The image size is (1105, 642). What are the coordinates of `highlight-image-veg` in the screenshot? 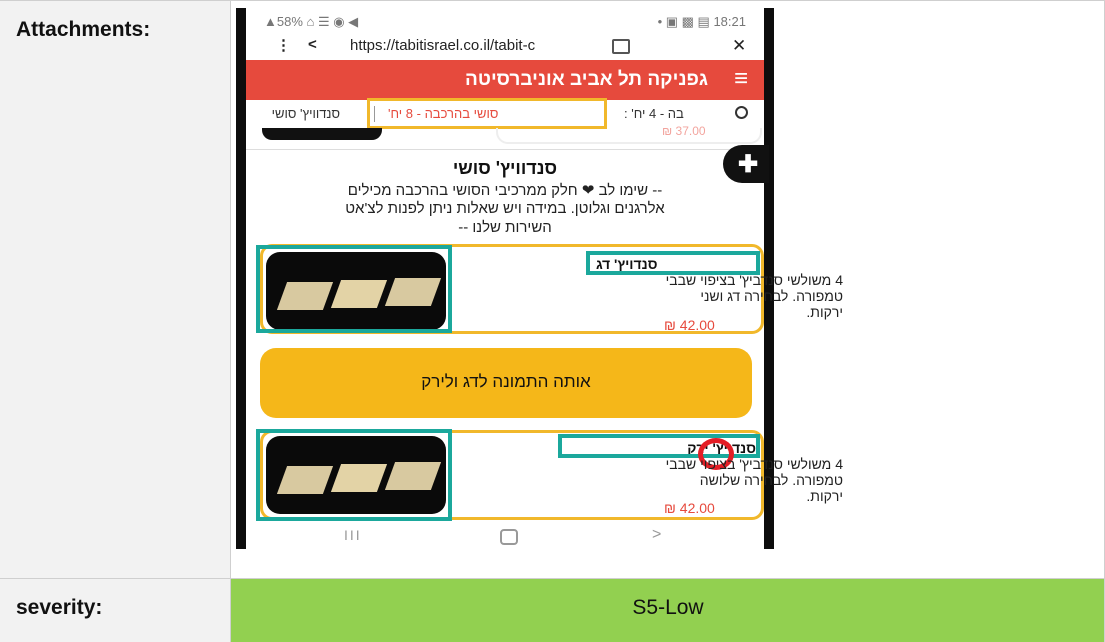 It's located at (354, 475).